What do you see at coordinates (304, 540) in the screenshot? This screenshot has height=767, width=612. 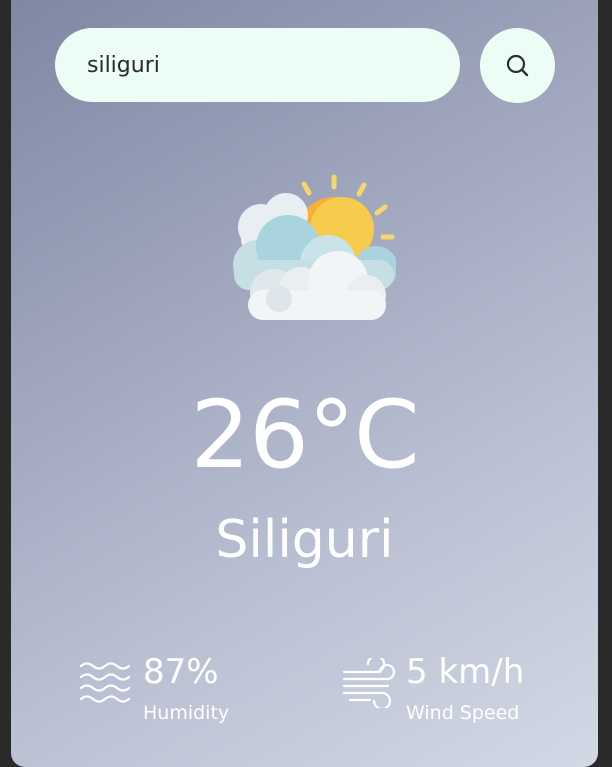 I see `city-name: Siliguri` at bounding box center [304, 540].